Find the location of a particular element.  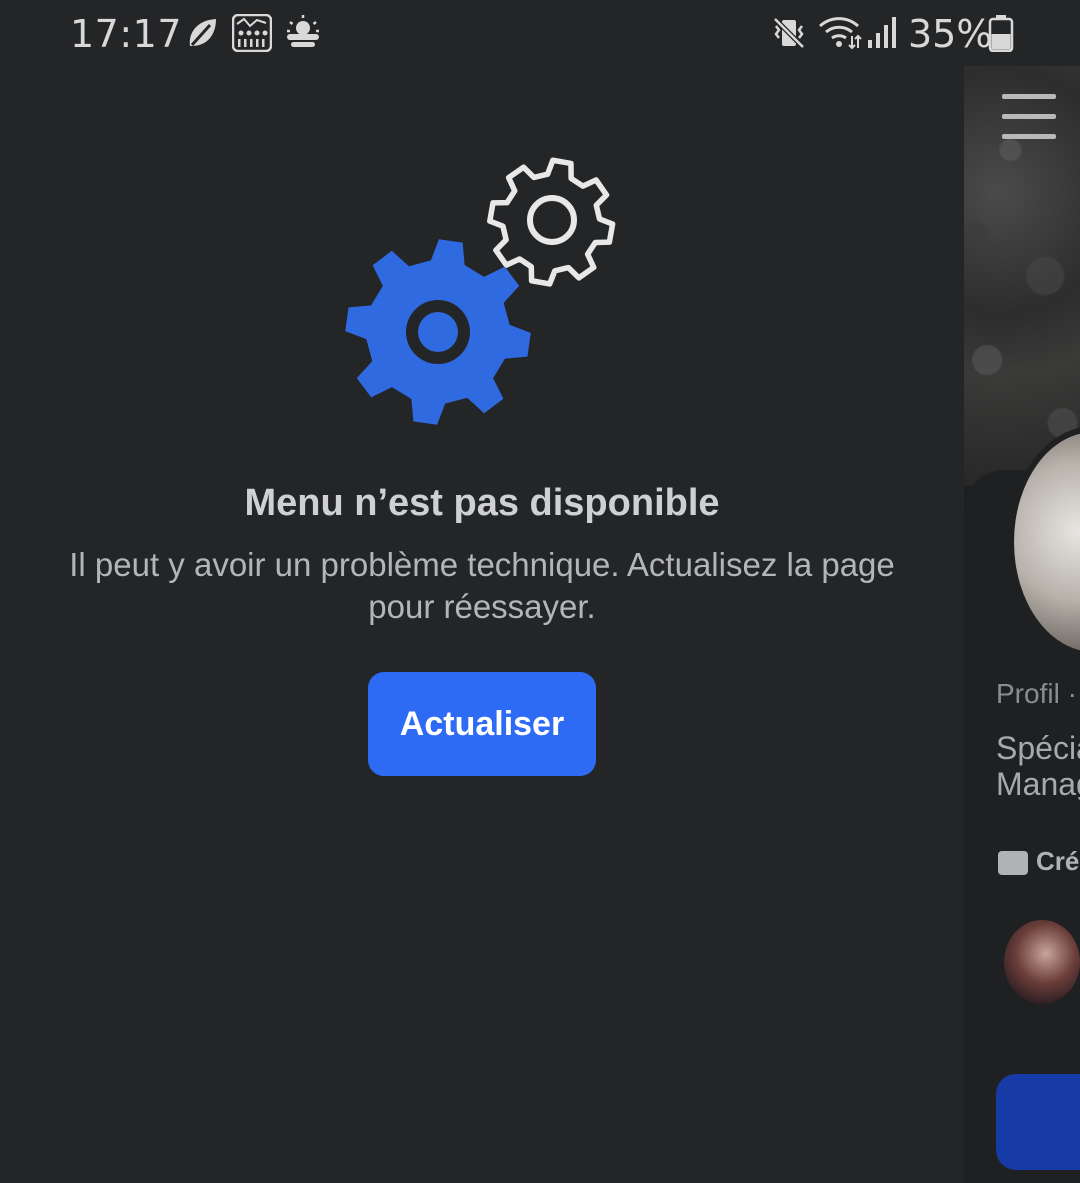

battery-percent: 35% is located at coordinates (950, 34).